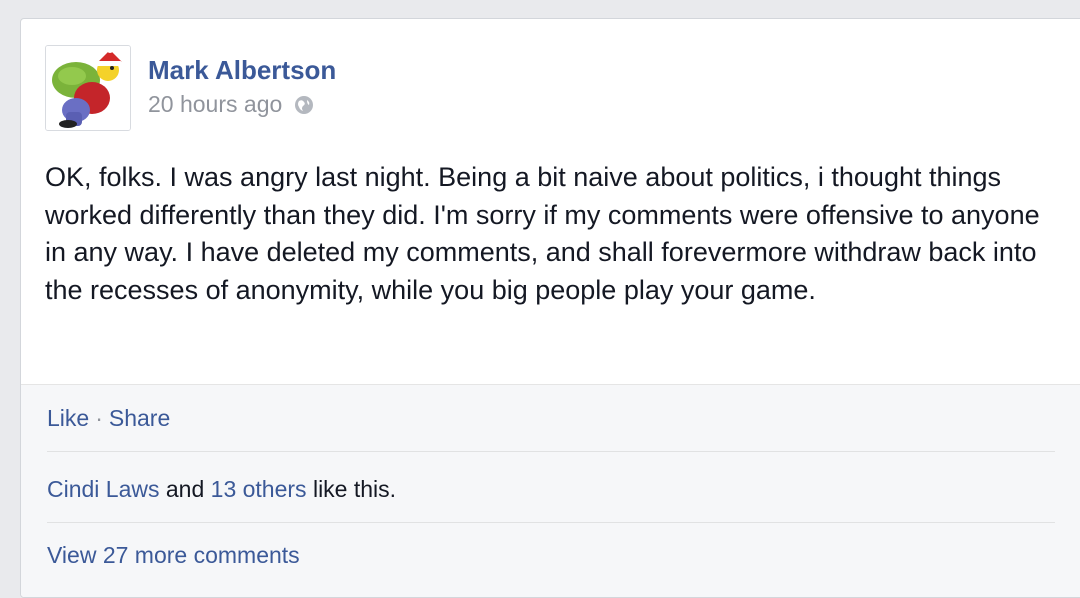 The width and height of the screenshot is (1080, 598). I want to click on christmas-character-icon, so click(88, 88).